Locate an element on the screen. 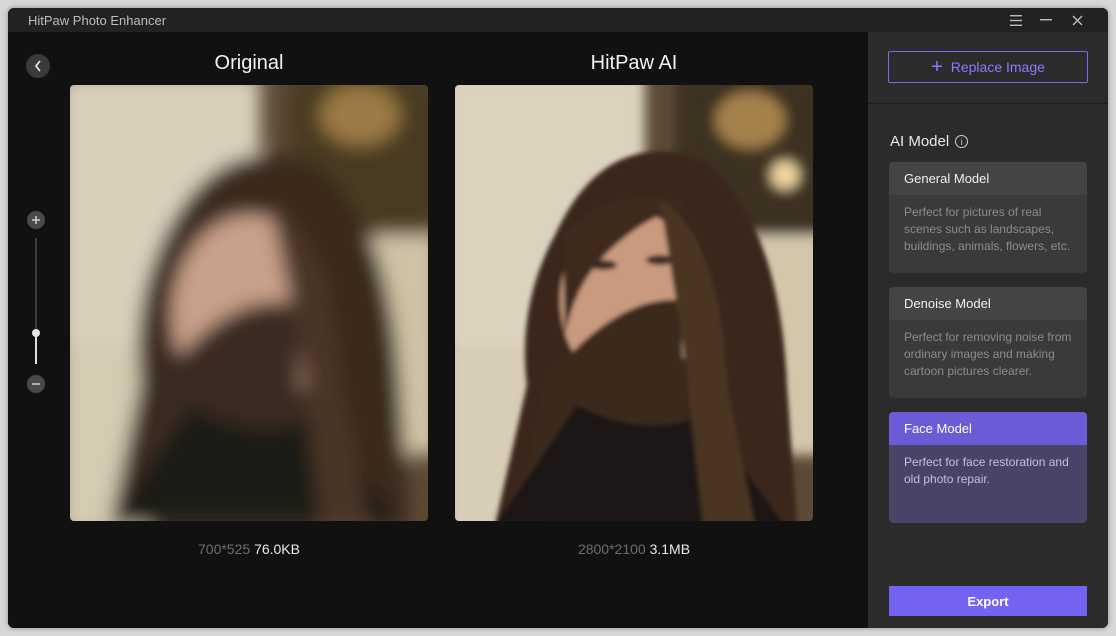 Image resolution: width=1116 pixels, height=636 pixels. enhanced-file-size: 3.1MB is located at coordinates (670, 549).